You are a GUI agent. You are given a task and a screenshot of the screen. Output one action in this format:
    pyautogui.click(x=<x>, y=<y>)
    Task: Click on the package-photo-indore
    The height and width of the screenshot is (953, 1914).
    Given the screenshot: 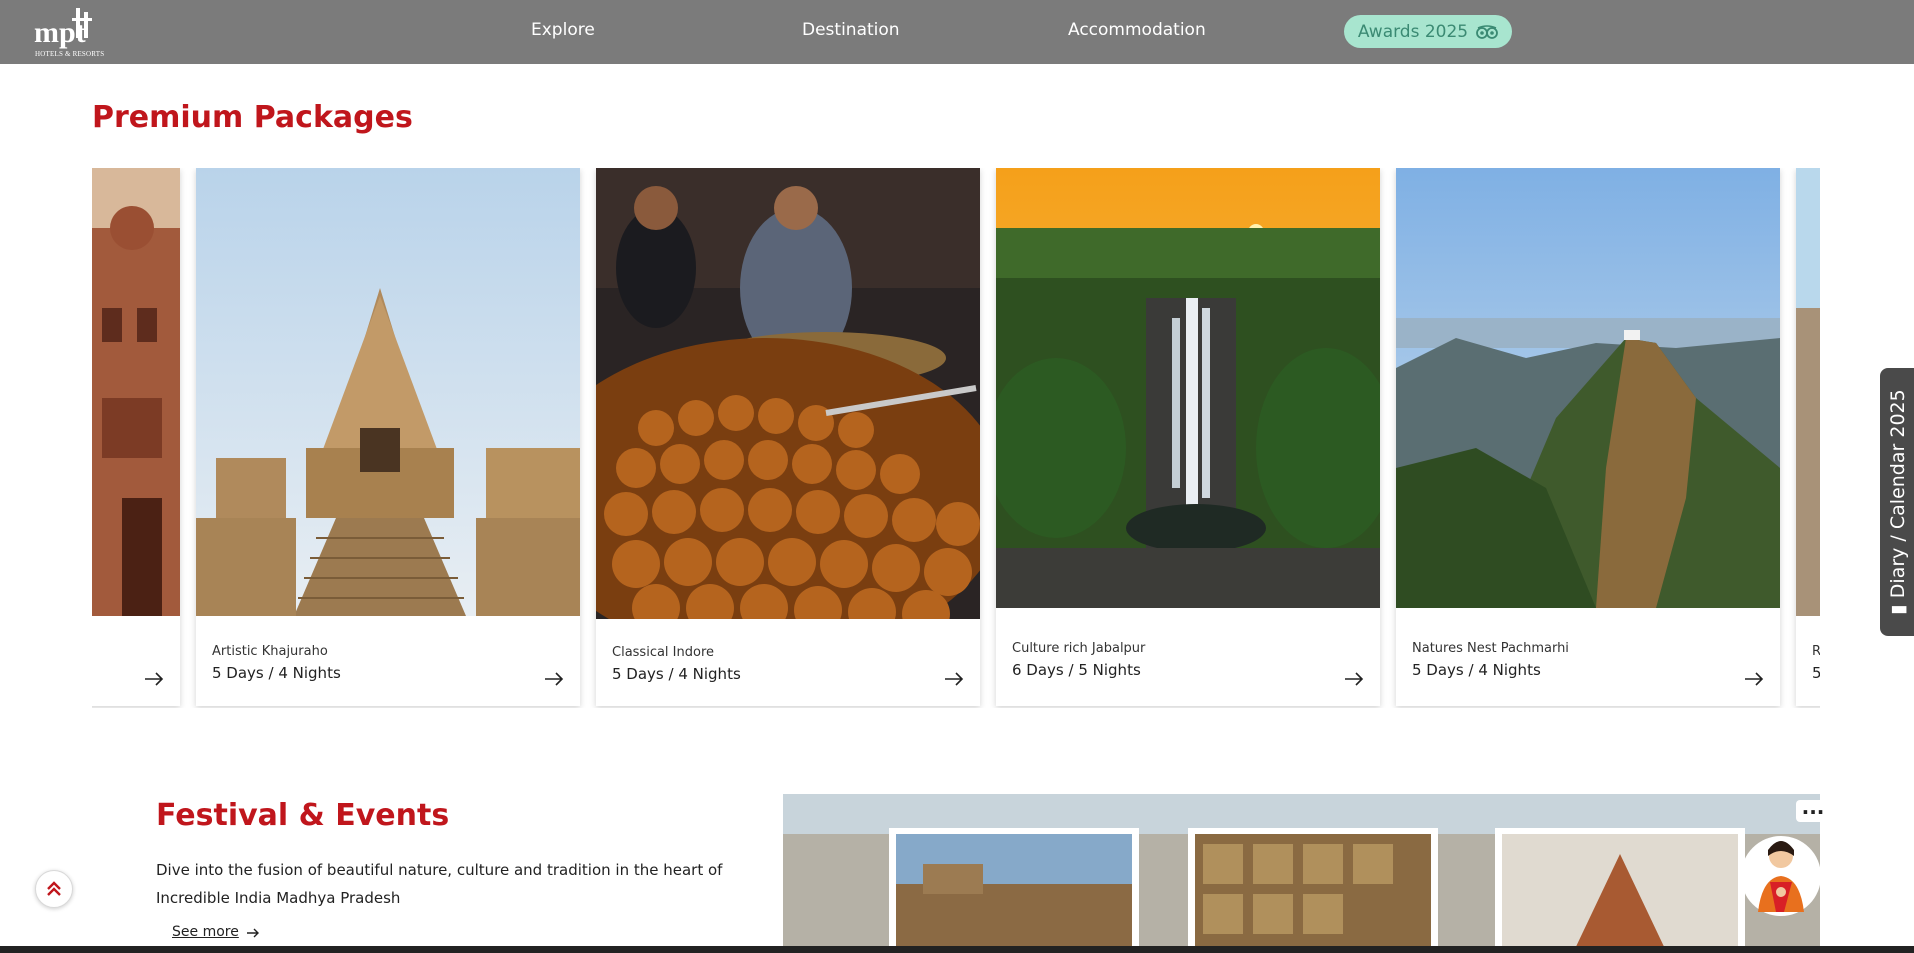 What is the action you would take?
    pyautogui.click(x=788, y=393)
    